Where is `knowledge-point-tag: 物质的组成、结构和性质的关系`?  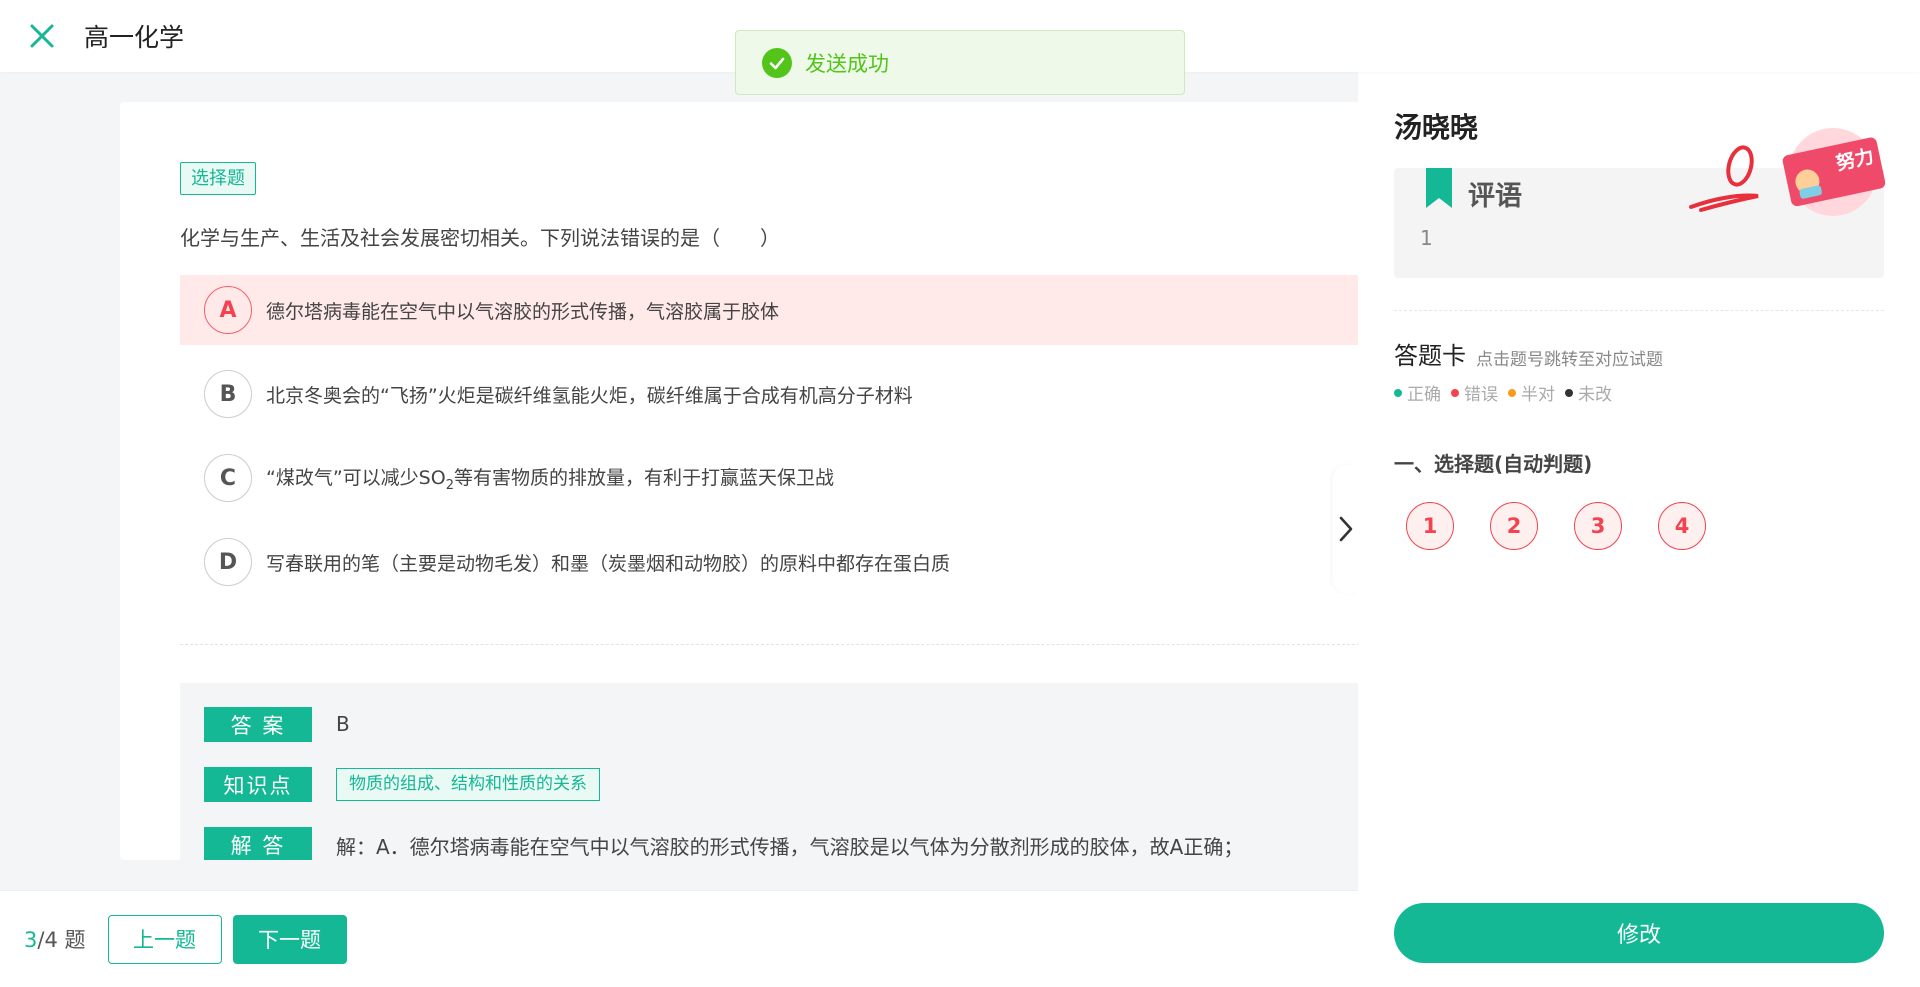 knowledge-point-tag: 物质的组成、结构和性质的关系 is located at coordinates (468, 784).